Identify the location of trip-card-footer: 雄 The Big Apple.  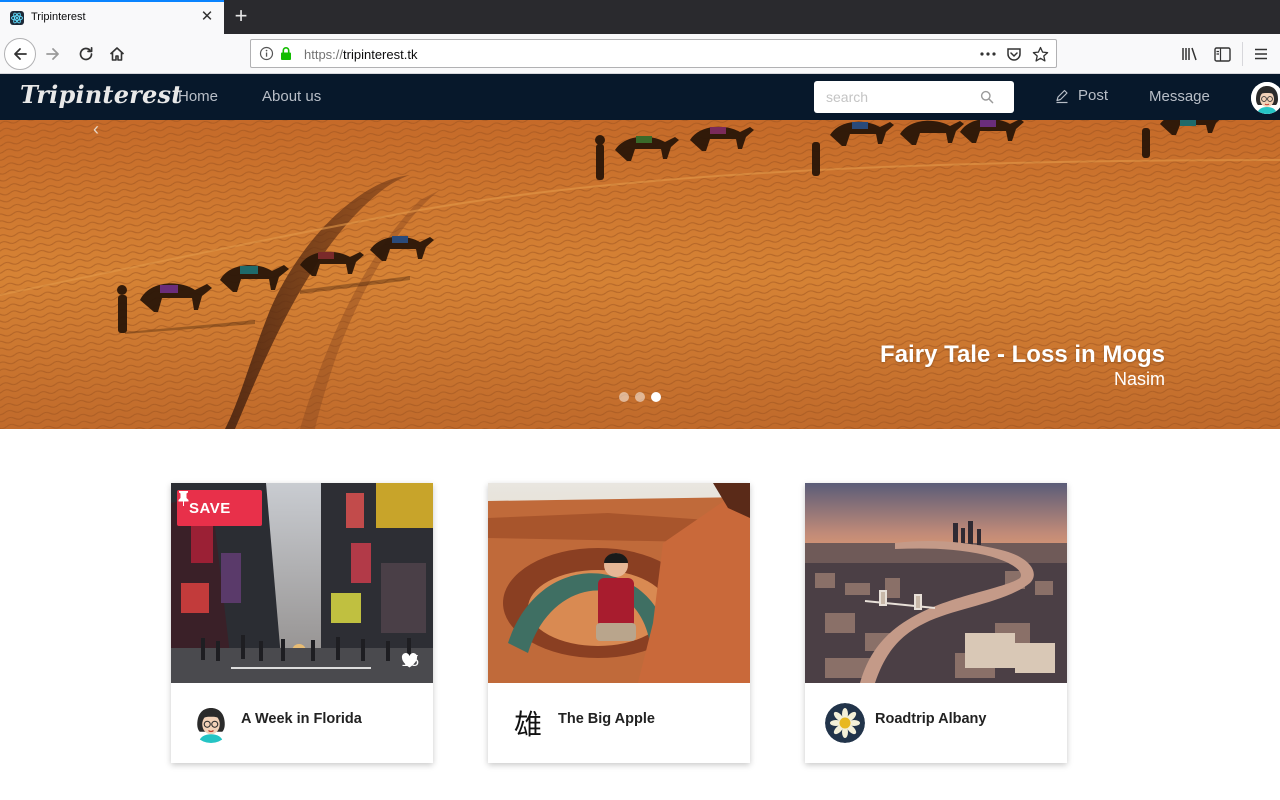
(619, 723).